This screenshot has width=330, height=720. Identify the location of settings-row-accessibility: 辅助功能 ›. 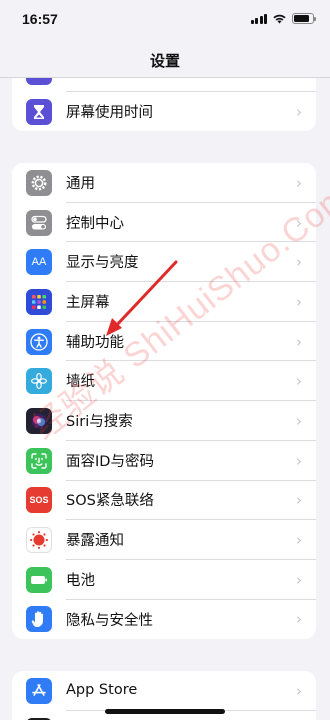
(164, 342).